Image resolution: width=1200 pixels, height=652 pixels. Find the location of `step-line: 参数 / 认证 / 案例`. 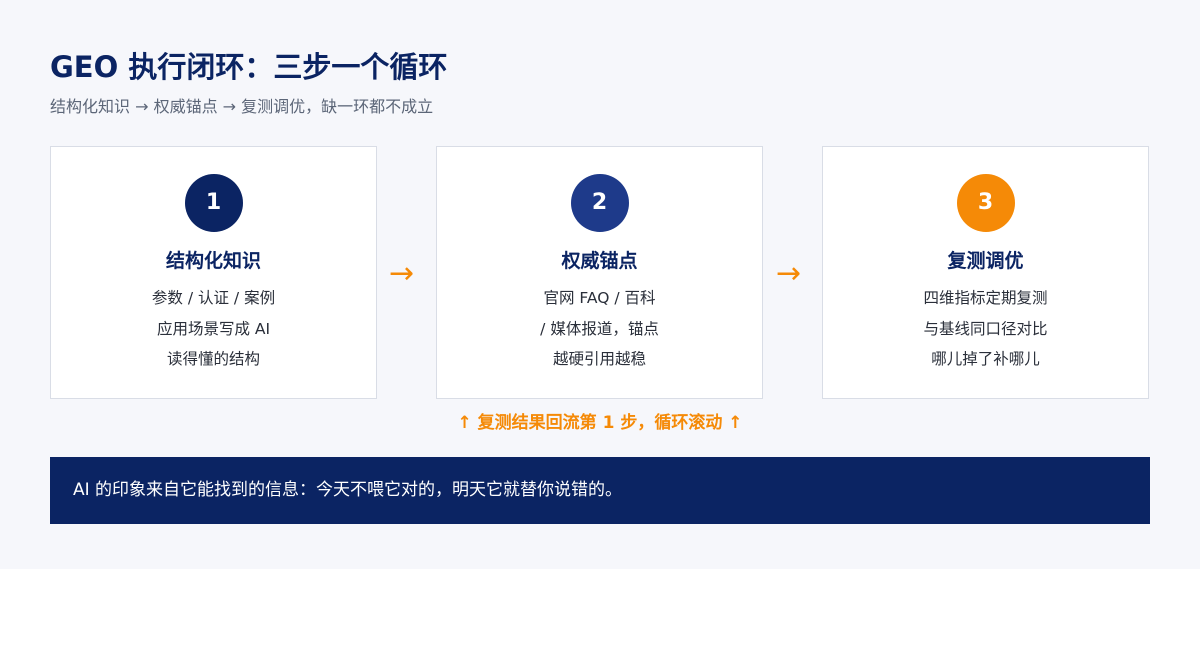

step-line: 参数 / 认证 / 案例 is located at coordinates (213, 298).